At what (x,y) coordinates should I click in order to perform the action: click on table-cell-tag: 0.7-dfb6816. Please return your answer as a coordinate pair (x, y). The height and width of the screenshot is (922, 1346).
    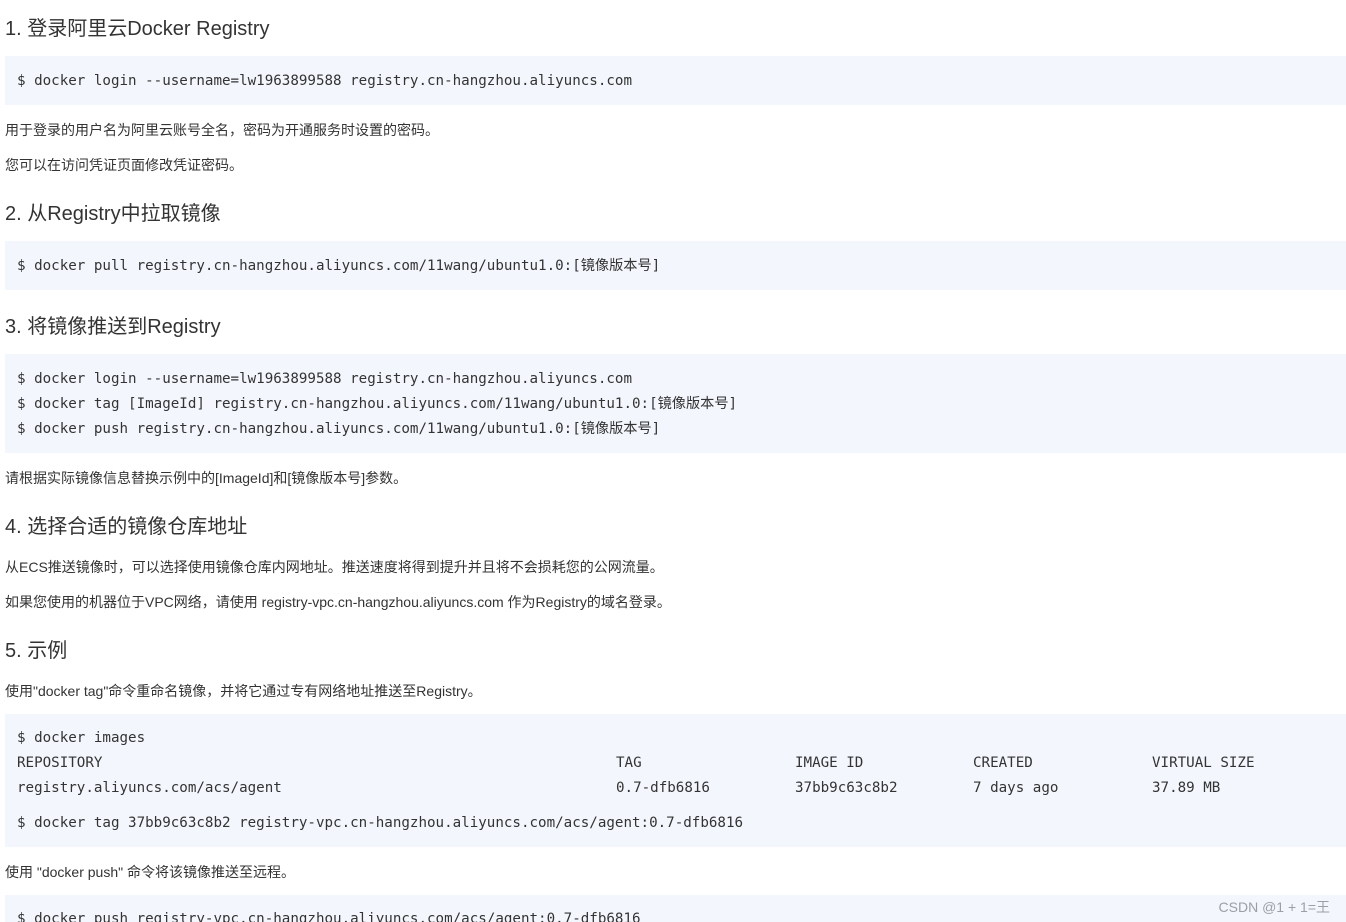
    Looking at the image, I should click on (663, 788).